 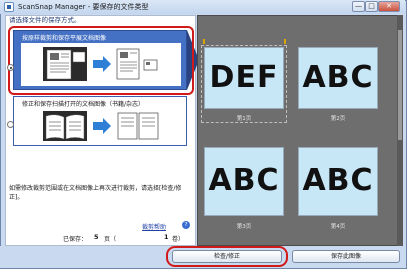 What do you see at coordinates (346, 256) in the screenshot?
I see `save-image-button: 保存此图像` at bounding box center [346, 256].